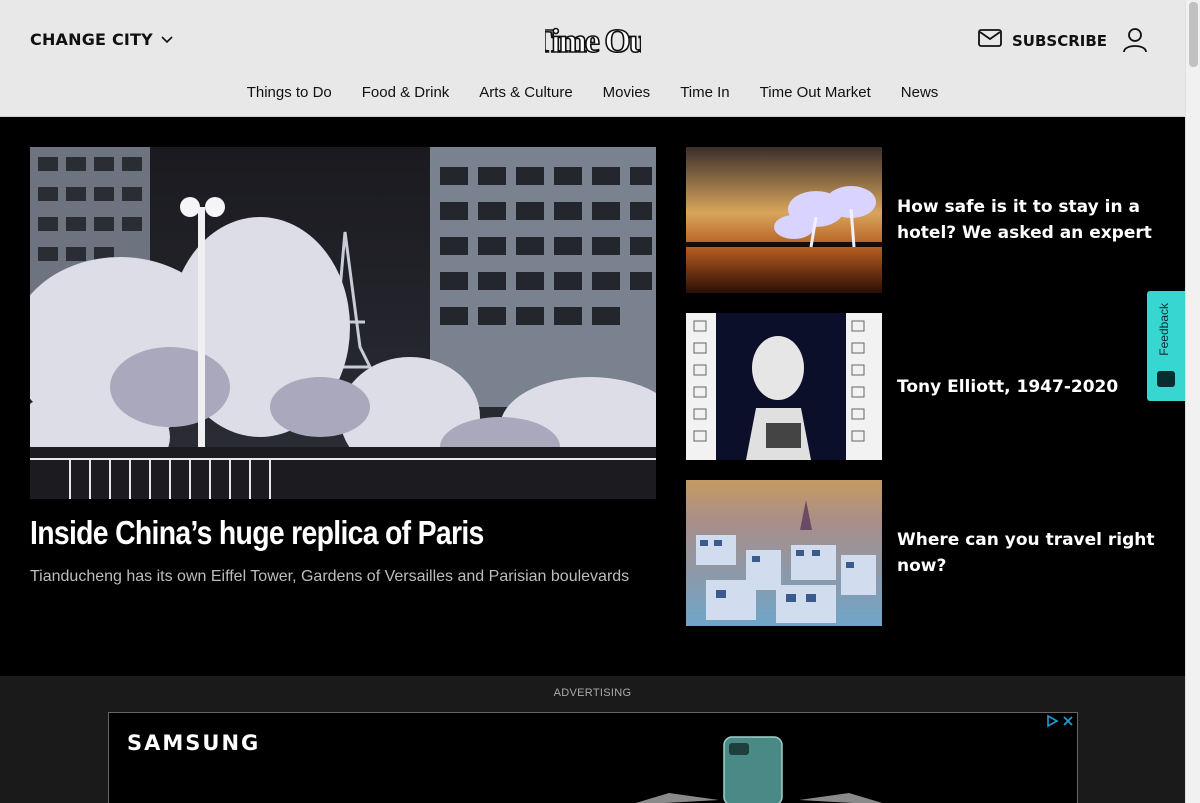 This screenshot has height=803, width=1200. I want to click on nav-time-out-market: Time Out Market, so click(815, 92).